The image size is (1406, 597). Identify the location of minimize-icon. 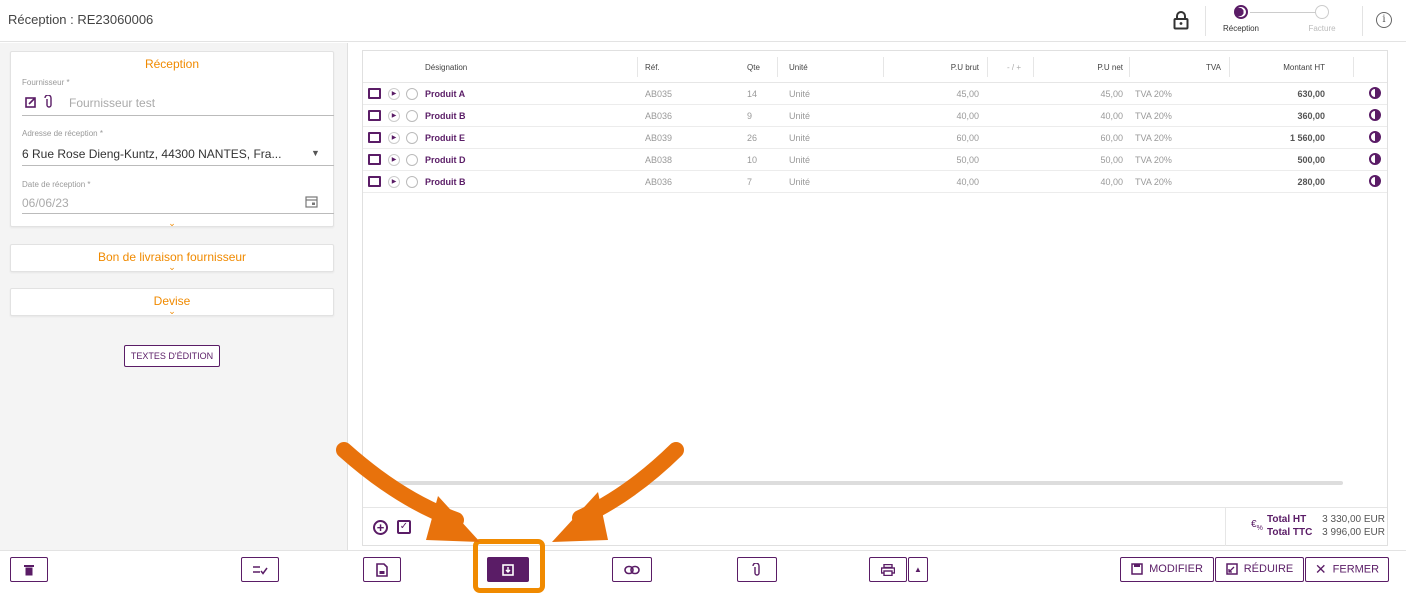
(1231, 569).